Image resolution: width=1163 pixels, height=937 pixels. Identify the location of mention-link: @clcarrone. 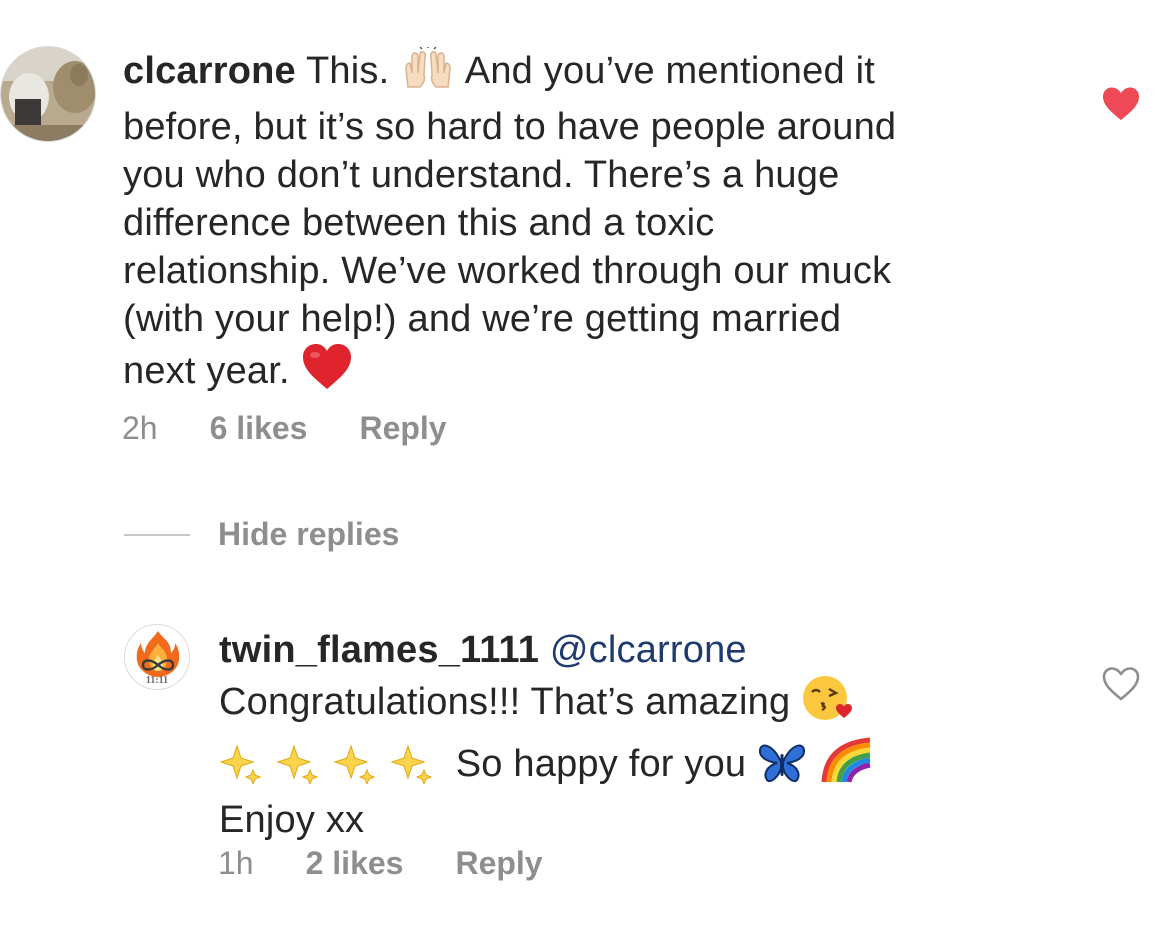
(648, 650).